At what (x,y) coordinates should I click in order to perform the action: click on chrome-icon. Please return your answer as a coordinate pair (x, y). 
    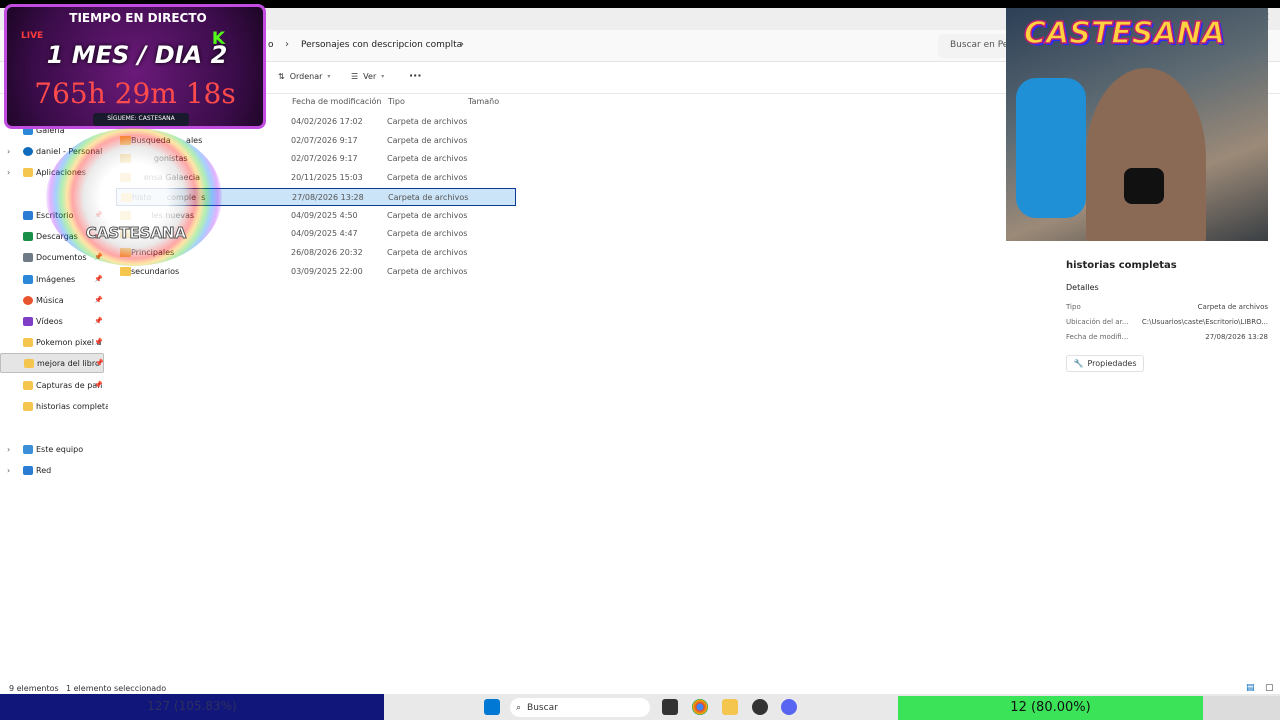
    Looking at the image, I should click on (700, 707).